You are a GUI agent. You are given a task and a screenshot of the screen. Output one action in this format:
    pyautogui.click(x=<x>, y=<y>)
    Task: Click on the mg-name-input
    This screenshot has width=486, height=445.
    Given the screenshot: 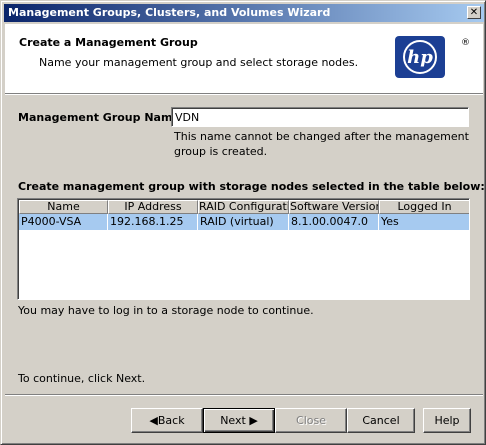 What is the action you would take?
    pyautogui.click(x=320, y=117)
    